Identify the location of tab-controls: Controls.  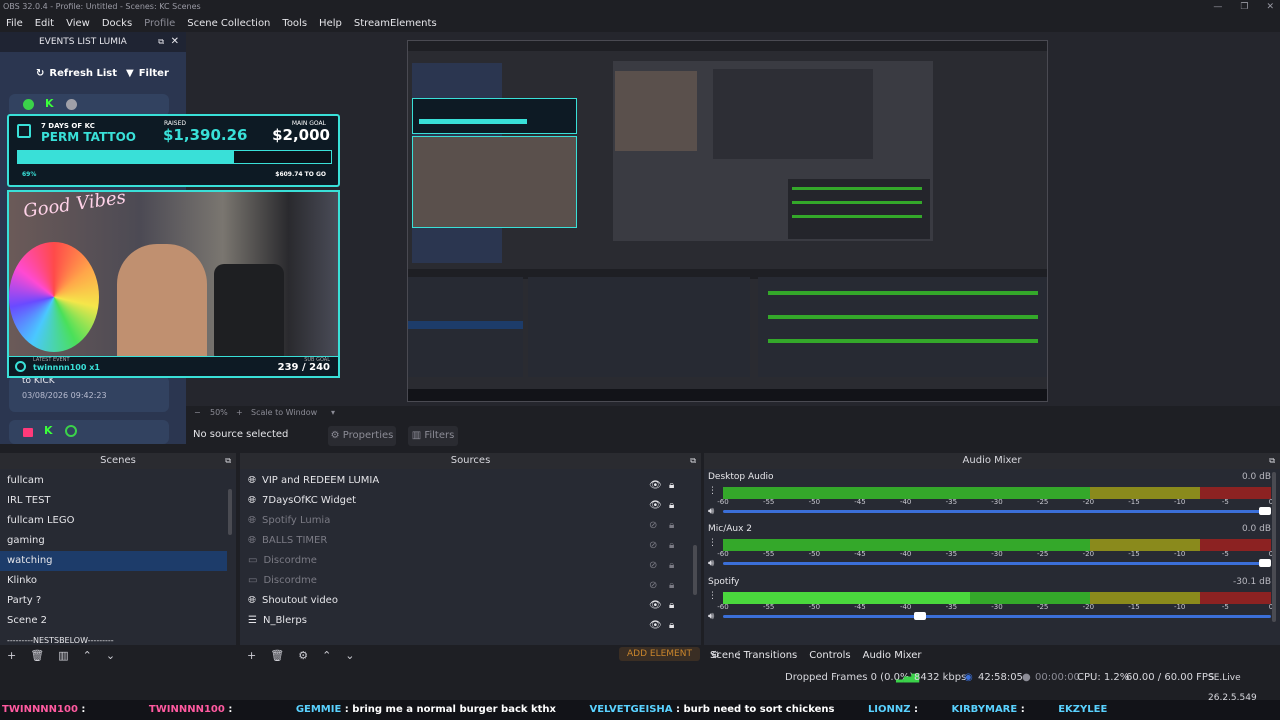
(829, 656).